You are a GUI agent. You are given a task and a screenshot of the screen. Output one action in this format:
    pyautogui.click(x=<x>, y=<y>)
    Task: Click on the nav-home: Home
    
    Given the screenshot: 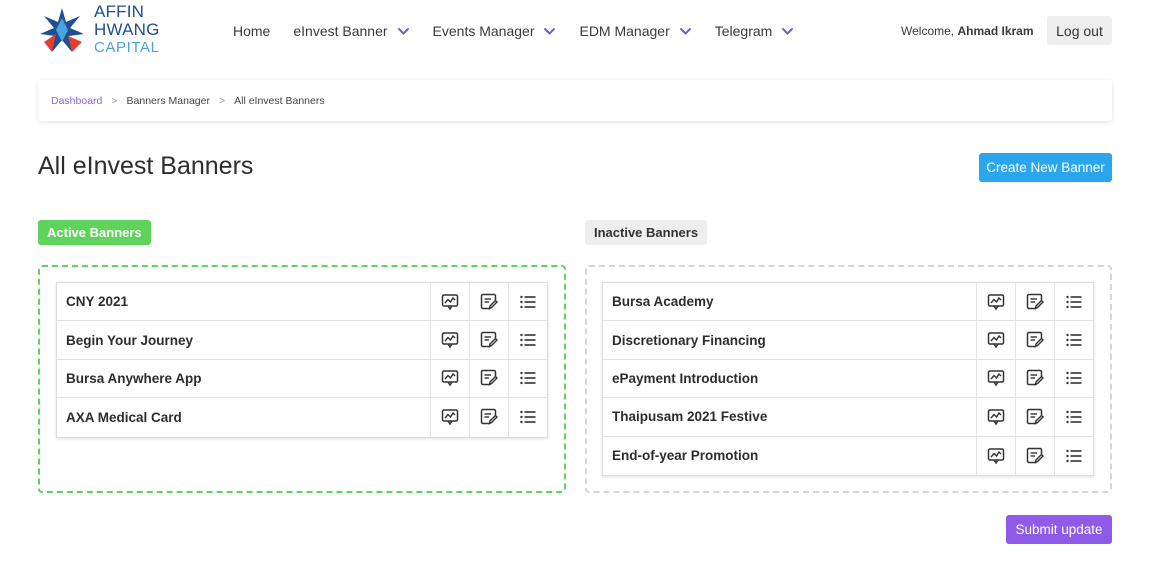 What is the action you would take?
    pyautogui.click(x=251, y=31)
    